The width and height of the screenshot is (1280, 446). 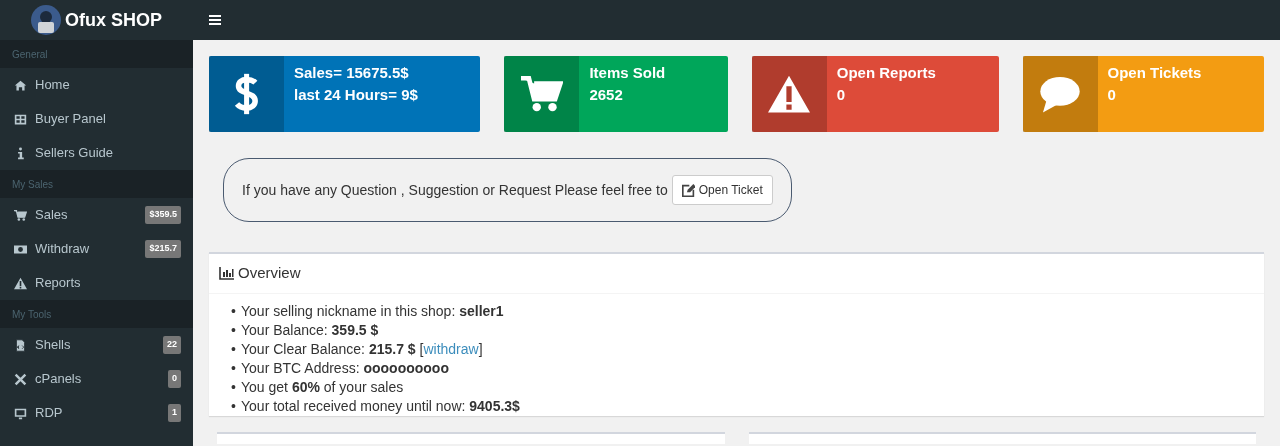 I want to click on bar-chart-icon, so click(x=226, y=273).